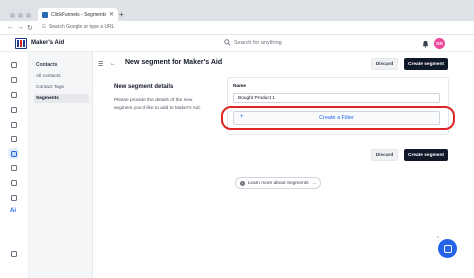 The width and height of the screenshot is (474, 278). I want to click on browser-tab: ClickFunnels - Segments ✕, so click(78, 14).